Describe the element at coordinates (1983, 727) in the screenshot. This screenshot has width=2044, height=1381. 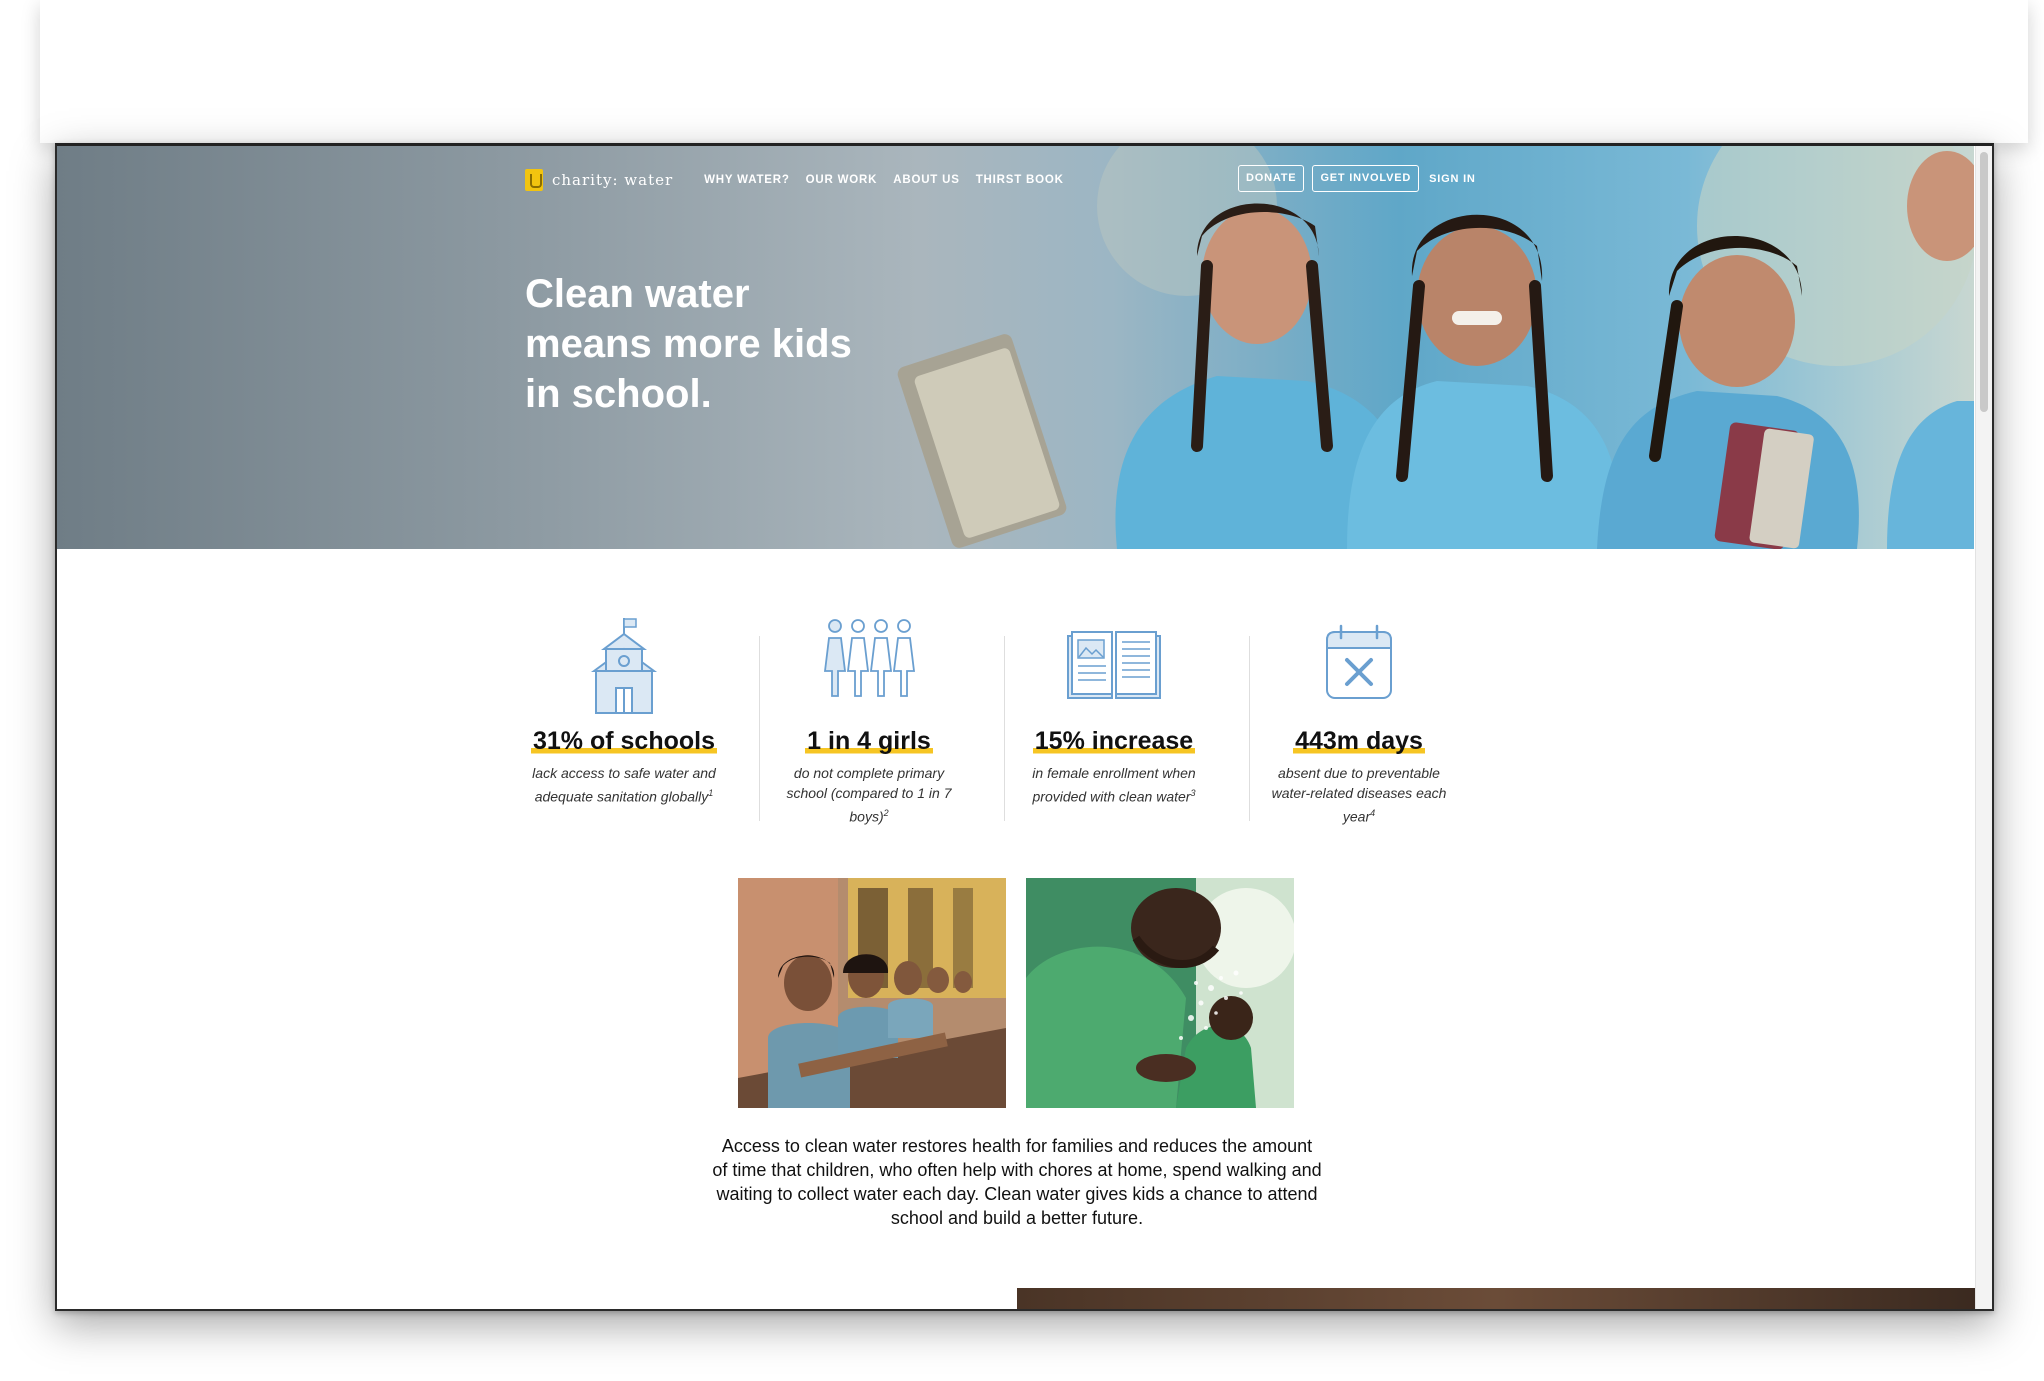
I see `vertical-scrollbar` at that location.